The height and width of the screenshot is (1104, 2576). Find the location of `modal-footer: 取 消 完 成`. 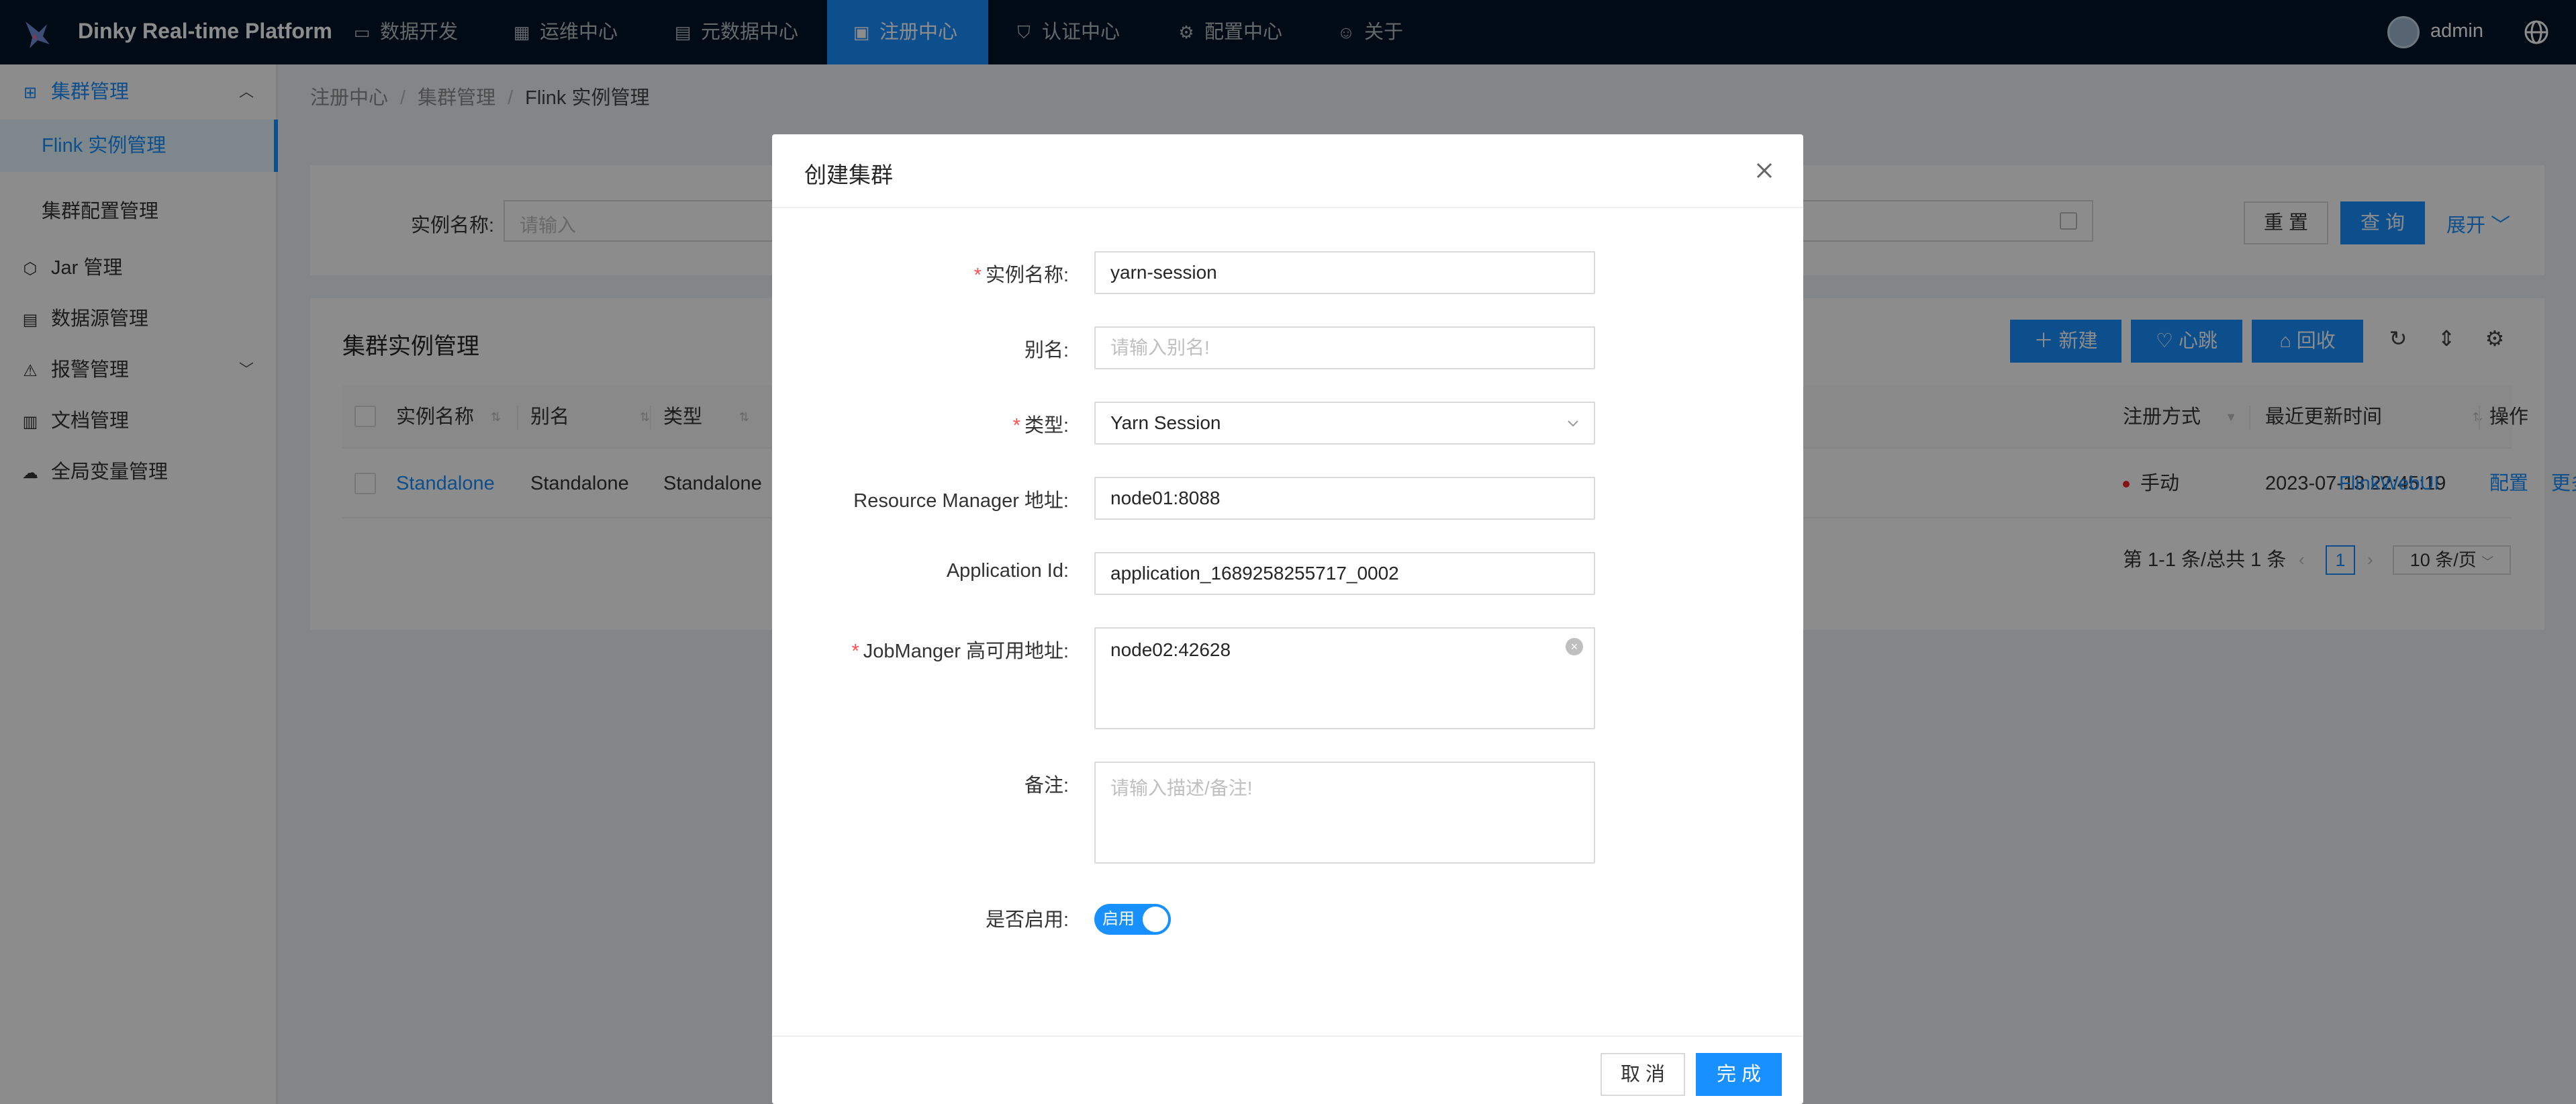

modal-footer: 取 消 完 成 is located at coordinates (1287, 1070).